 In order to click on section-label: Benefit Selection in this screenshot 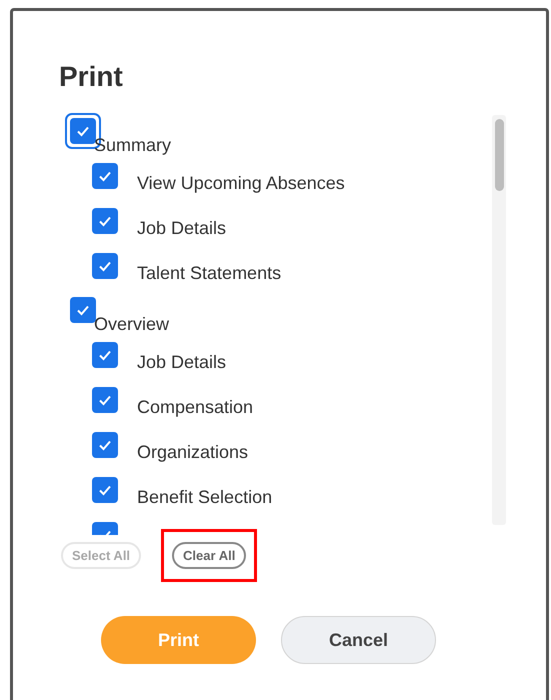, I will do `click(204, 497)`.